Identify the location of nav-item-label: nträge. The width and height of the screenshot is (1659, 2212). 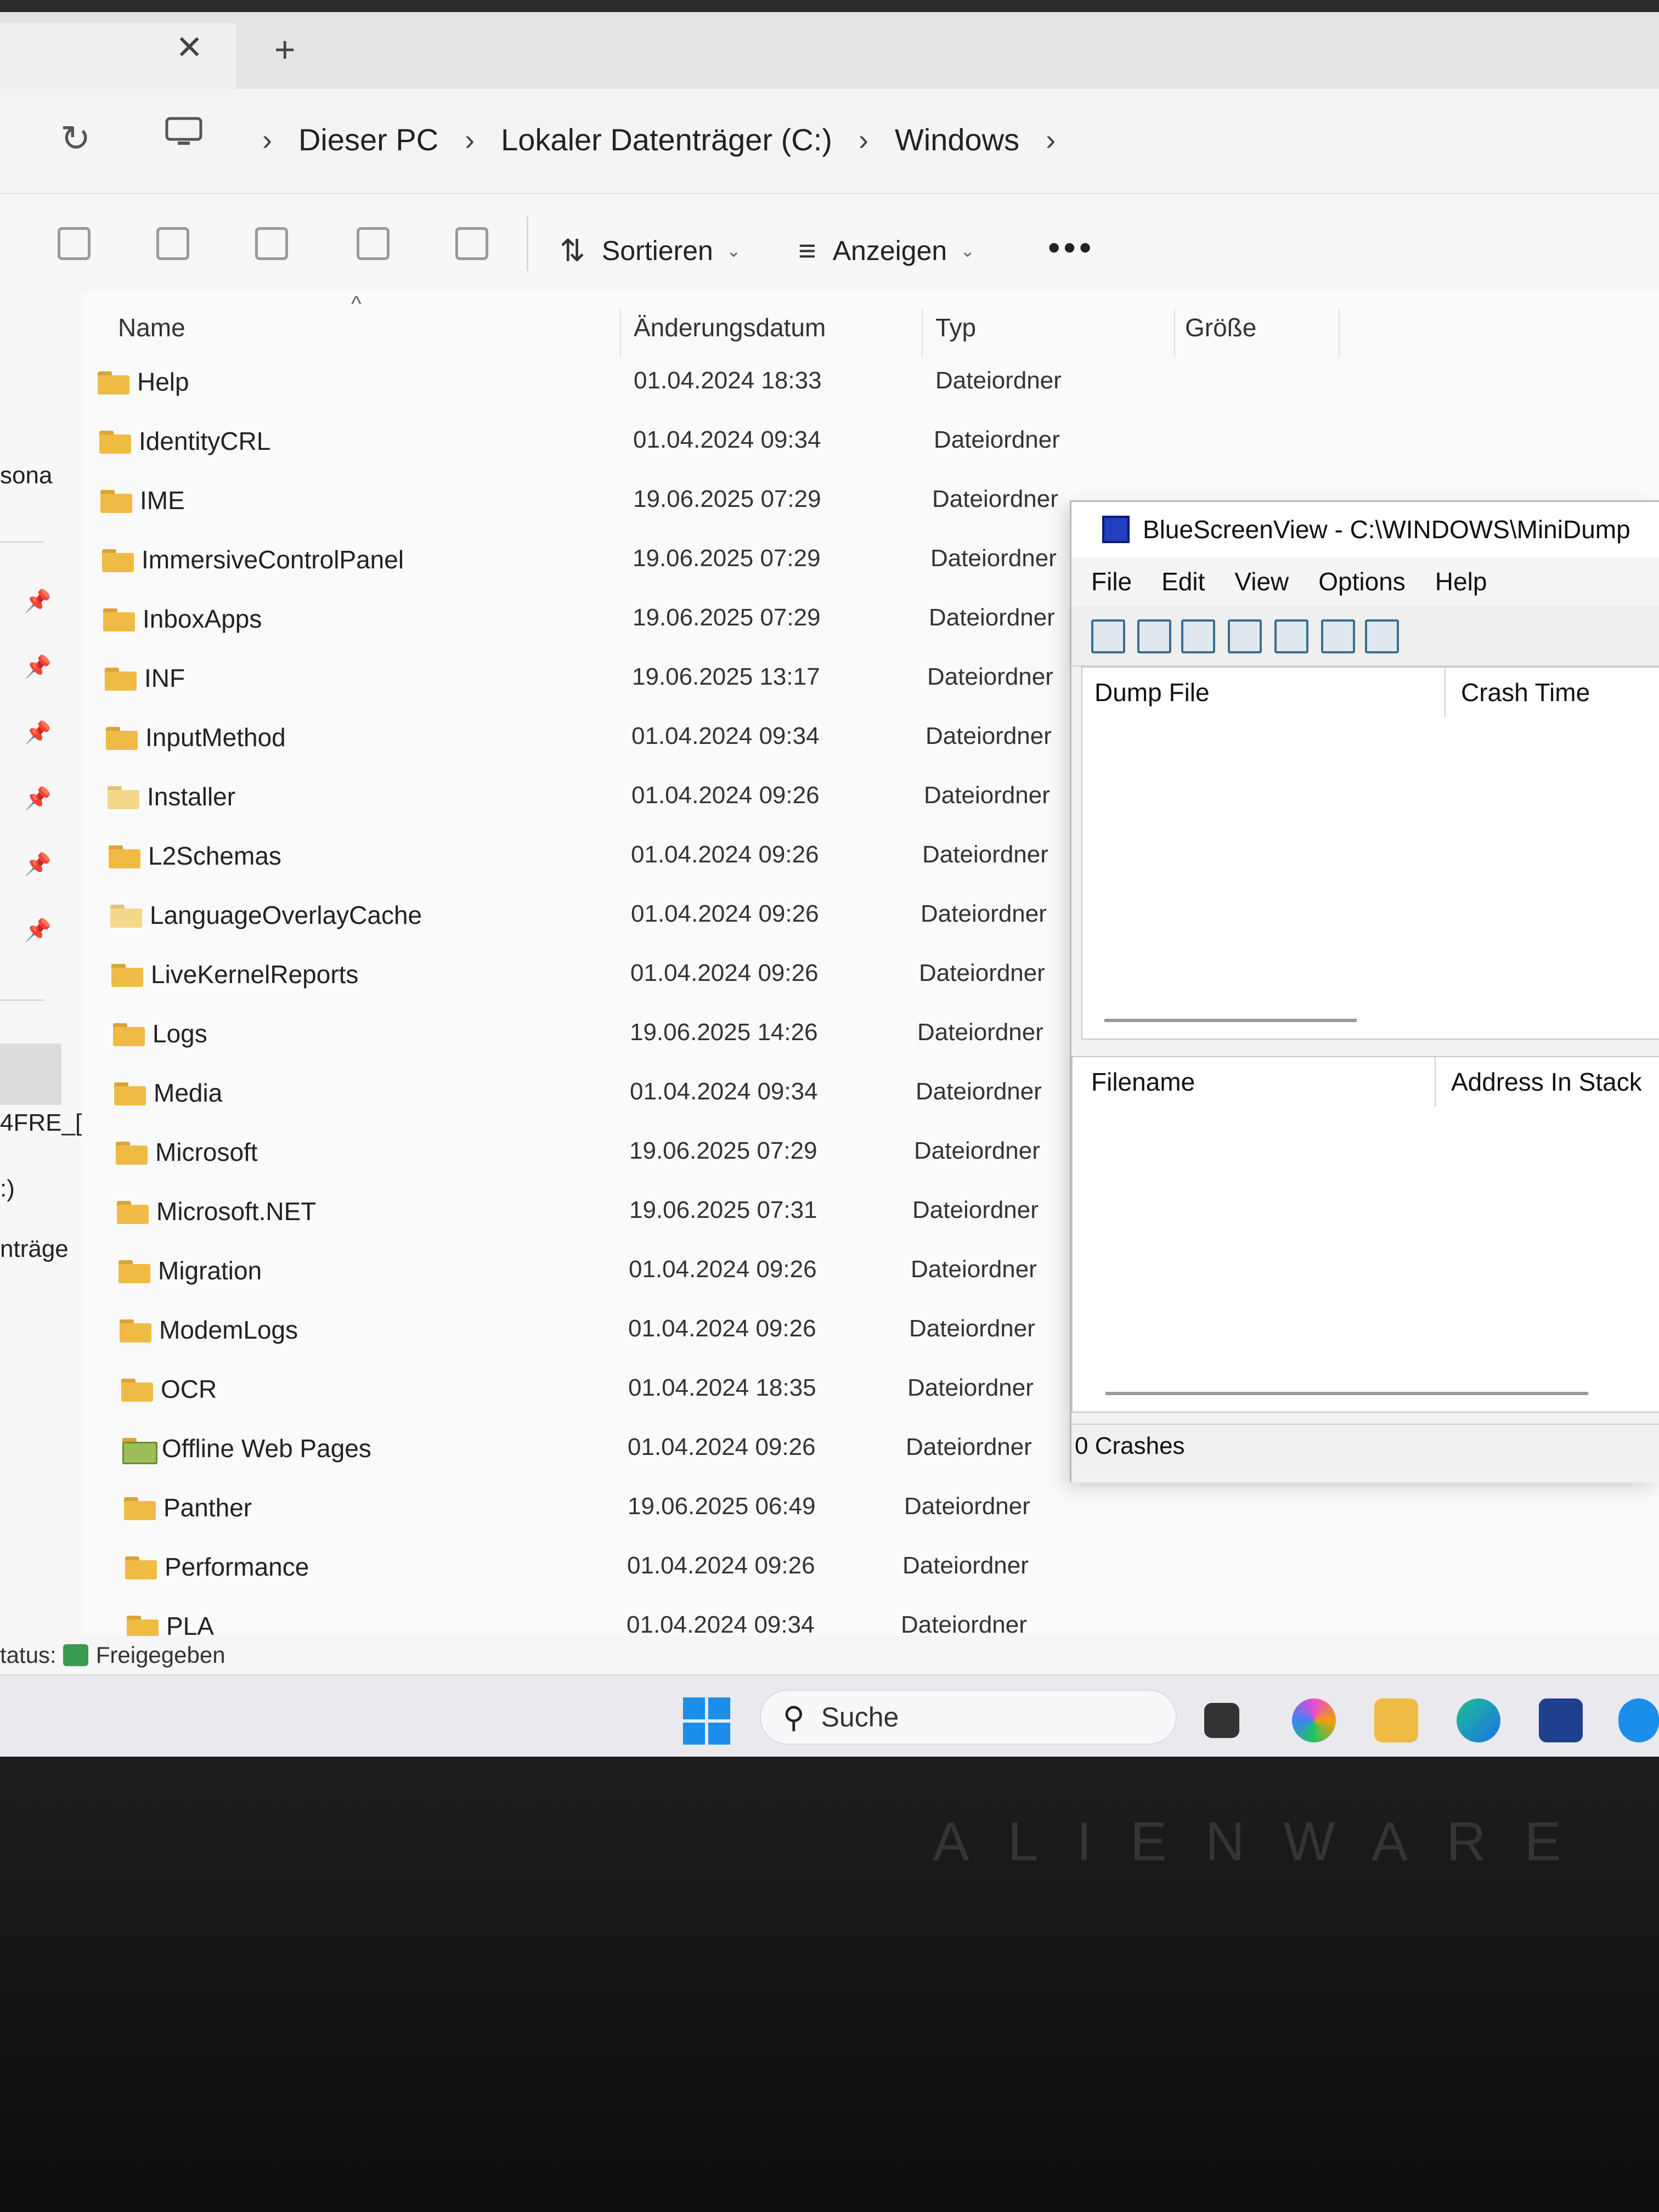
(35, 1249).